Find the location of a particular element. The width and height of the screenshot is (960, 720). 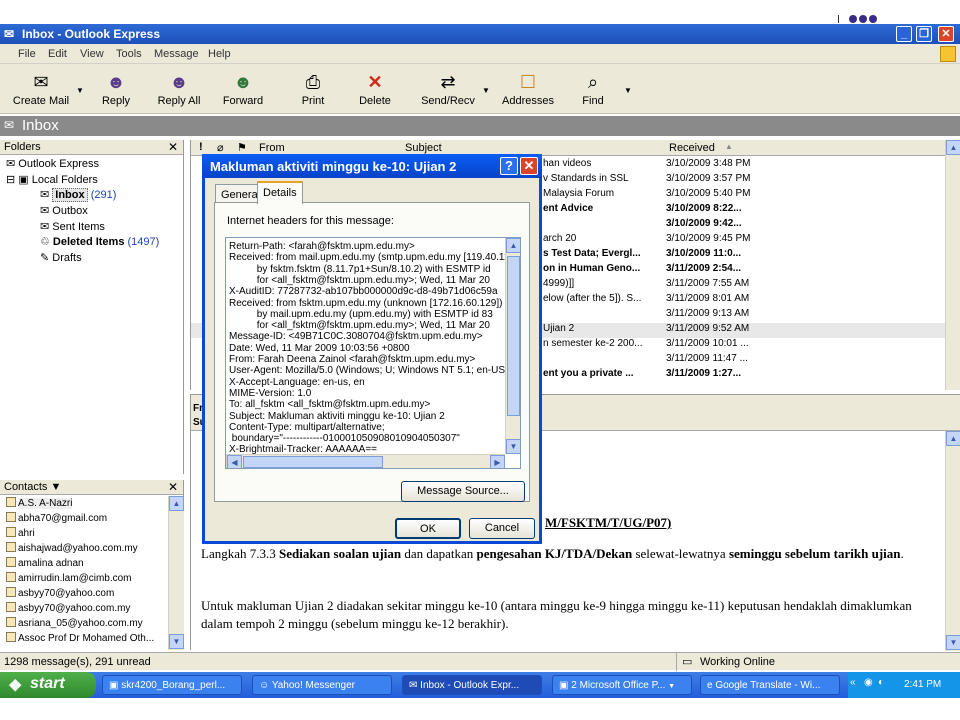

contact-item: abha70@gmail.com is located at coordinates (56, 518).